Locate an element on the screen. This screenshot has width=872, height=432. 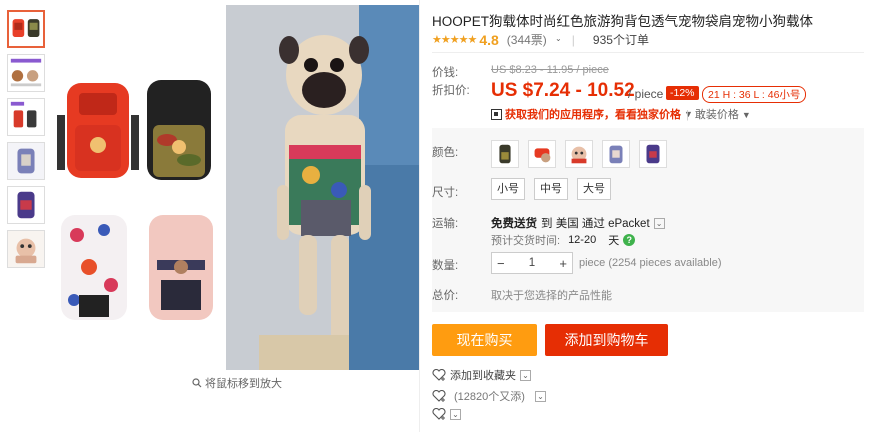
app-price-link: 获取我们的应用程序，看看独家价格 ▼ is located at coordinates (592, 114).